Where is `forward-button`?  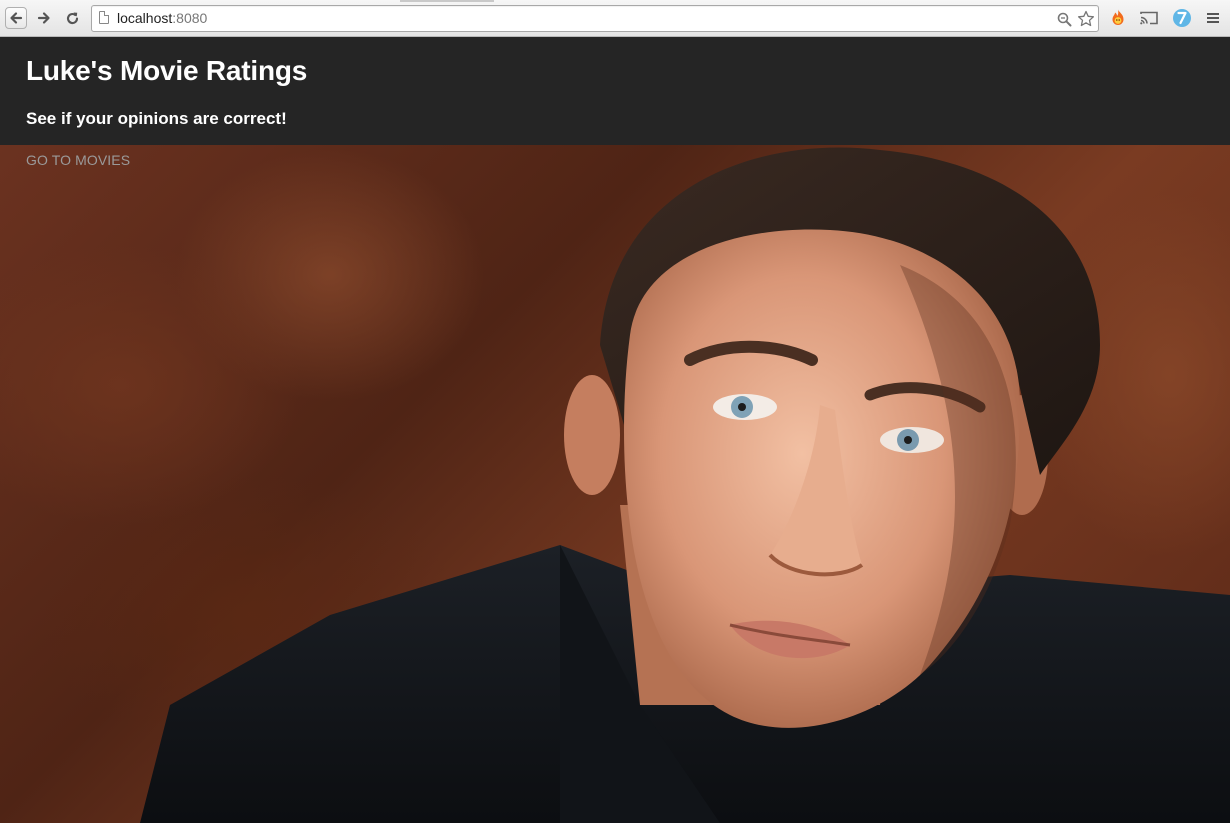 forward-button is located at coordinates (44, 18).